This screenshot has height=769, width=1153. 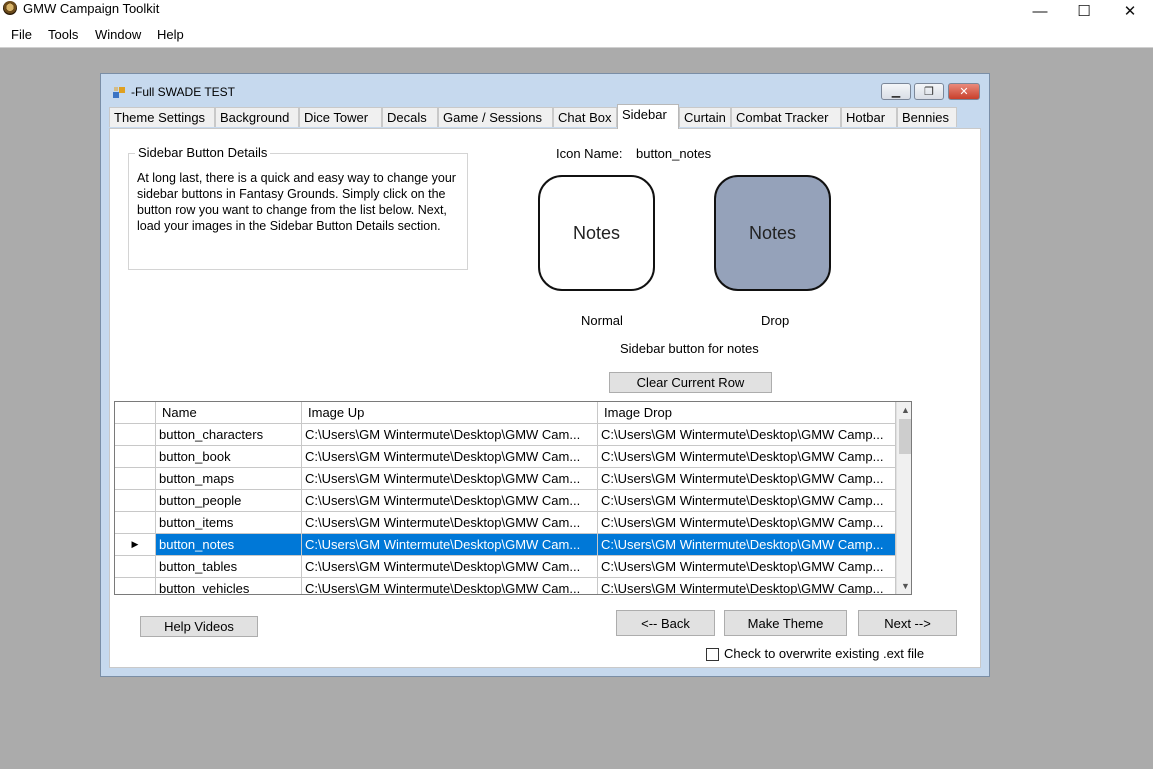 I want to click on icon-name-value: button_notes, so click(x=674, y=153).